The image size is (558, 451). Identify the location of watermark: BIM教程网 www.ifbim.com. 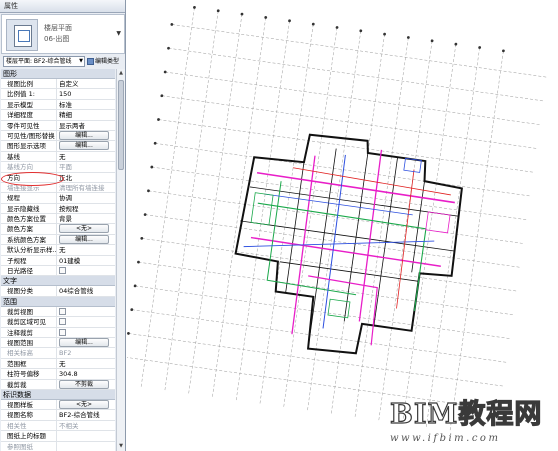
(472, 425).